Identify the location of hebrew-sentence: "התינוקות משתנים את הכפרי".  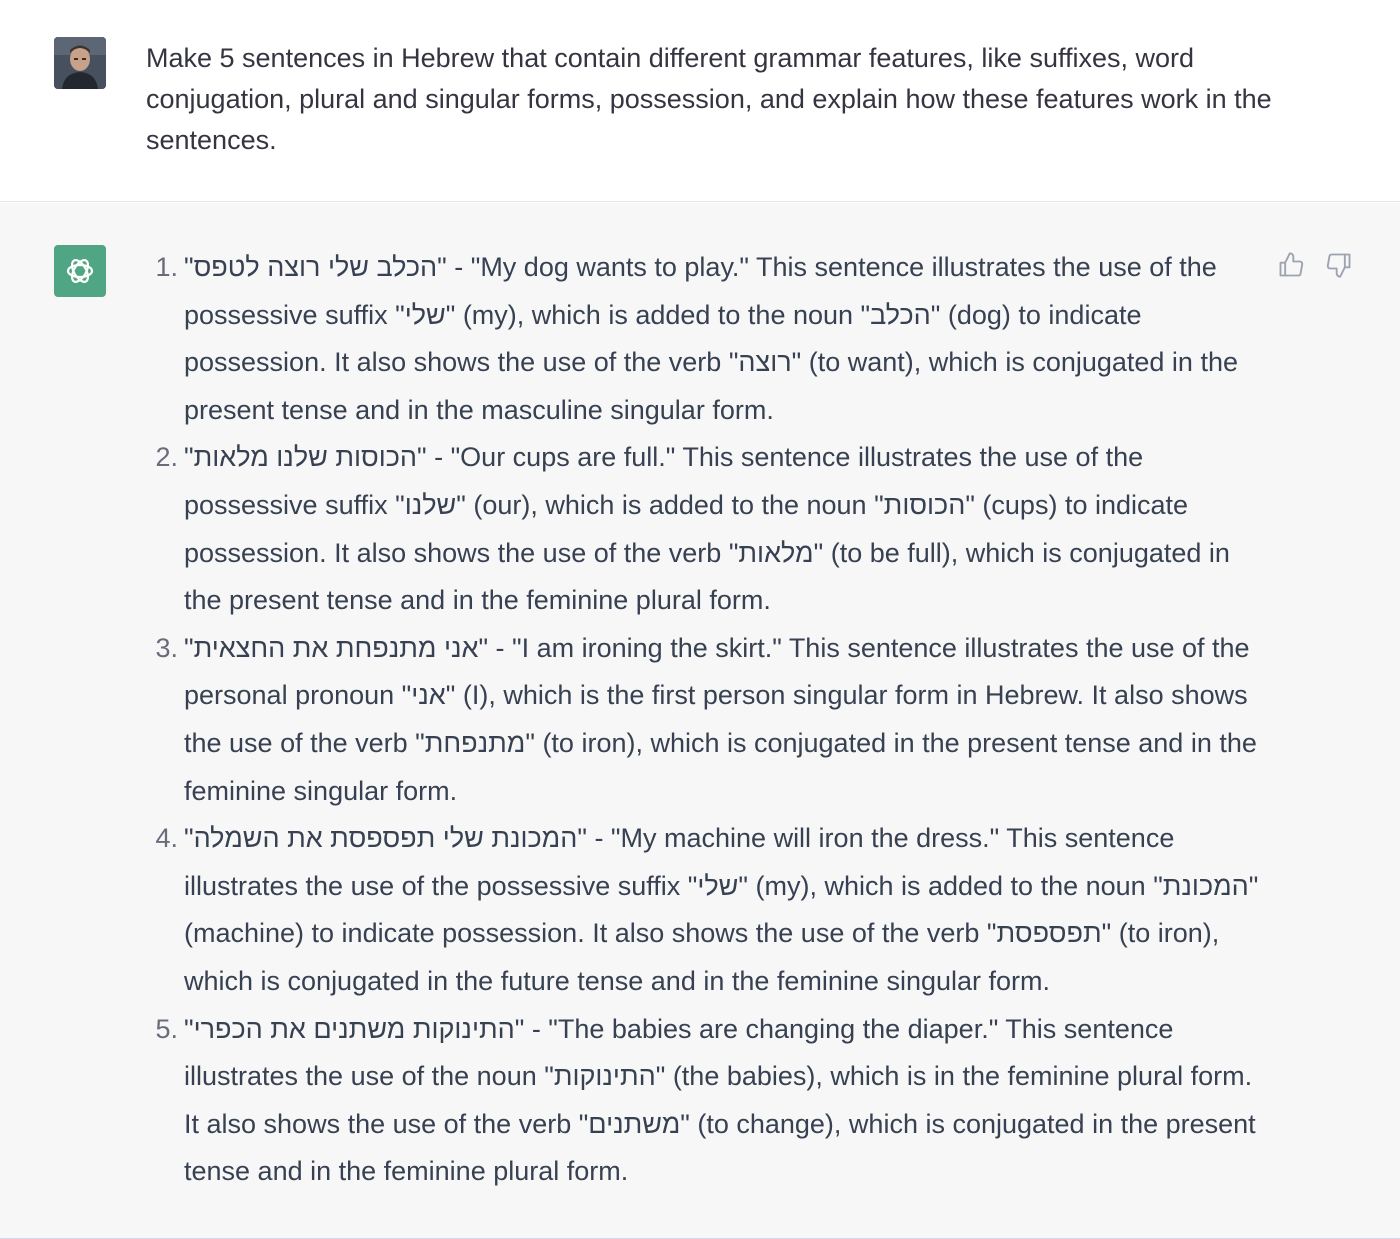
(354, 1028).